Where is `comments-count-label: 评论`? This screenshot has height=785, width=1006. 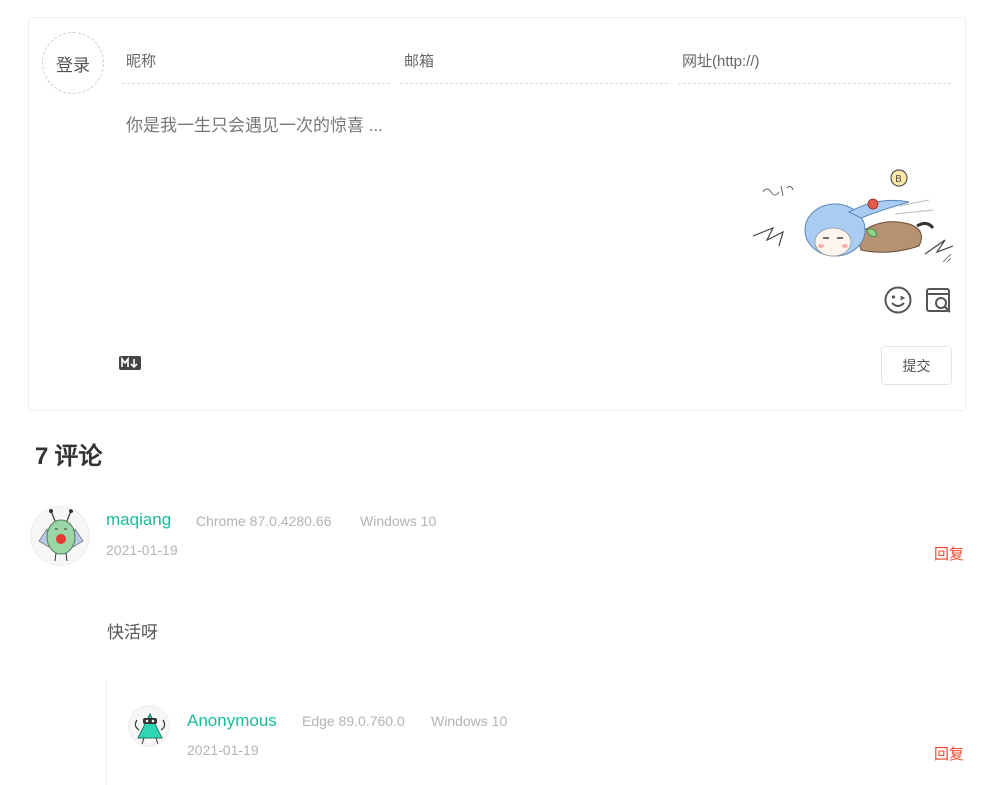
comments-count-label: 评论 is located at coordinates (78, 456).